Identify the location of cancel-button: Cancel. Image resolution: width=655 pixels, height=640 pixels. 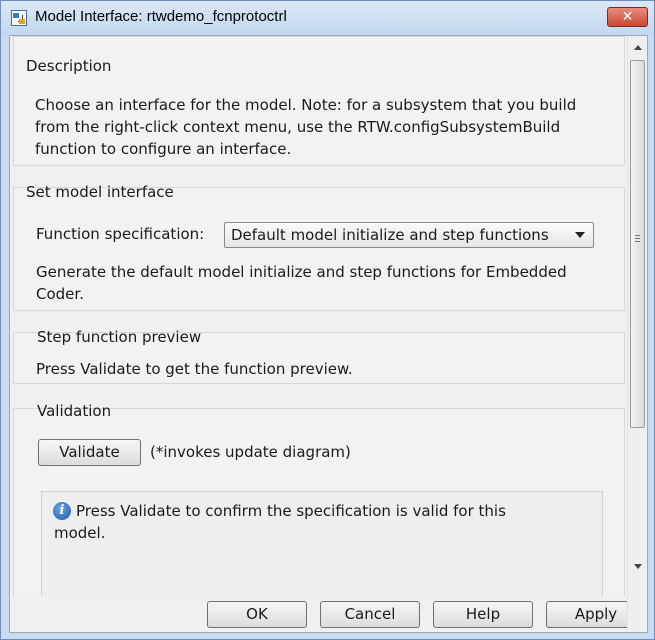
(370, 614).